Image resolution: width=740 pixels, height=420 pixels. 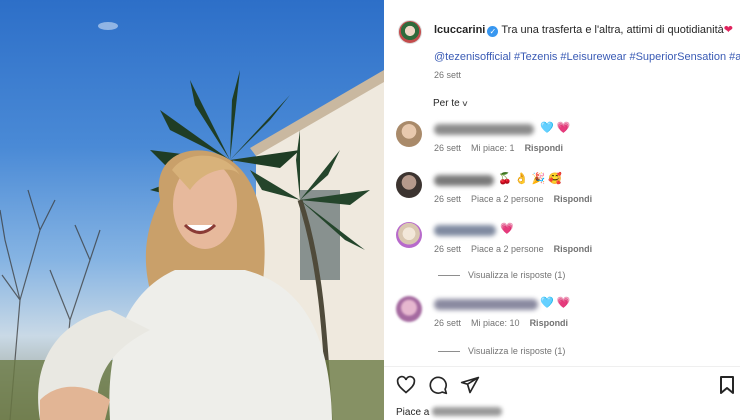 I want to click on author-avatar, so click(x=410, y=32).